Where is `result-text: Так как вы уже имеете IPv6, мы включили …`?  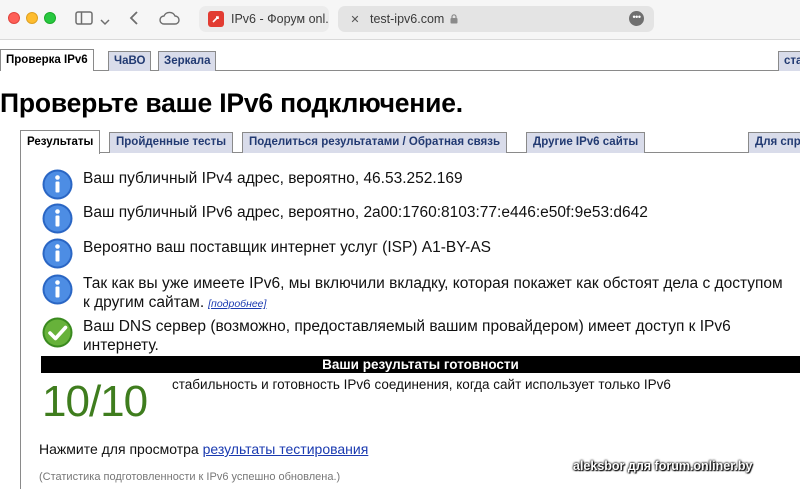 result-text: Так как вы уже имеете IPv6, мы включили … is located at coordinates (433, 293).